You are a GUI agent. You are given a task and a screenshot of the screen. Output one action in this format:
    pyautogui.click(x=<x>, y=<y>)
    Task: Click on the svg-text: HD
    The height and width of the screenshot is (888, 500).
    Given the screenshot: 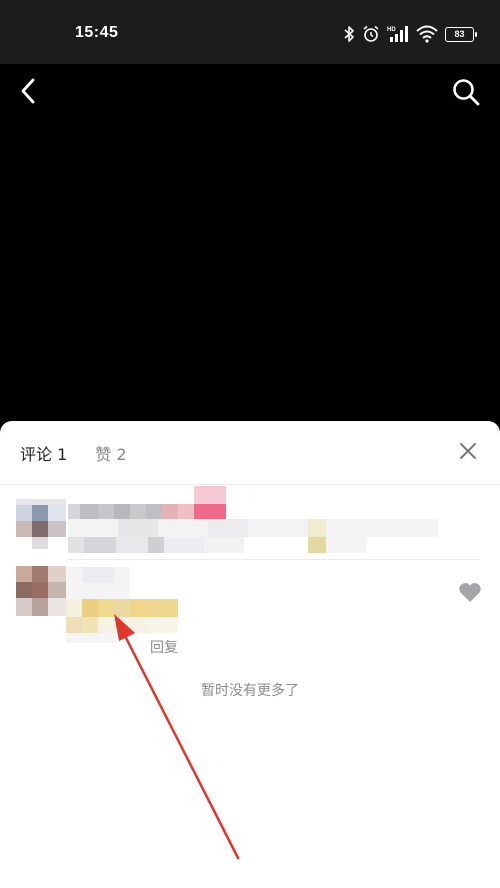 What is the action you would take?
    pyautogui.click(x=391, y=30)
    